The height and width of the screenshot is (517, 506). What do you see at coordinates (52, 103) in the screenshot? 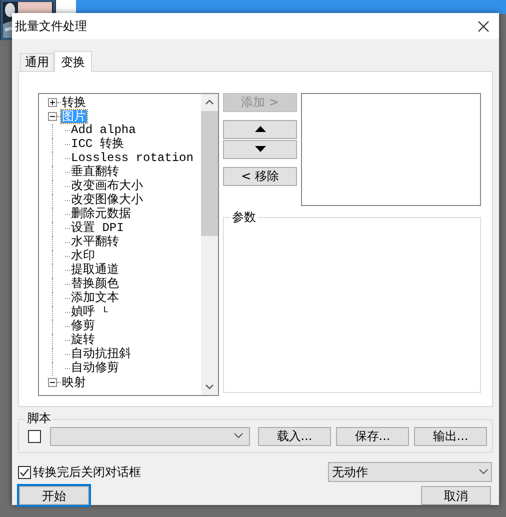
I see `expand-icon` at bounding box center [52, 103].